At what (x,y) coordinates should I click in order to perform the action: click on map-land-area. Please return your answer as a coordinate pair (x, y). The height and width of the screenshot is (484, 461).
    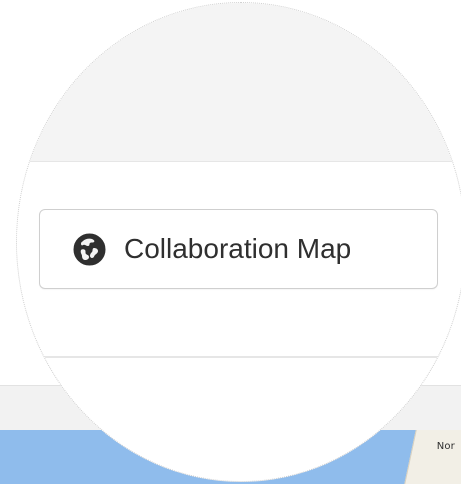
    Looking at the image, I should click on (432, 457).